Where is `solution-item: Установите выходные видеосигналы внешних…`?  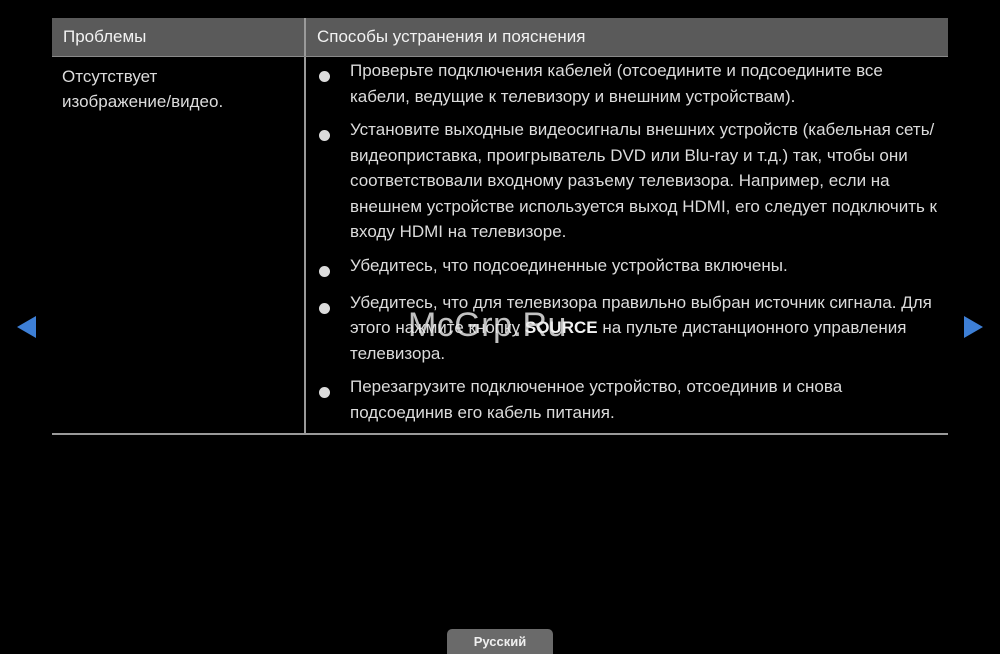
solution-item: Установите выходные видеосигналы внешних… is located at coordinates (627, 181).